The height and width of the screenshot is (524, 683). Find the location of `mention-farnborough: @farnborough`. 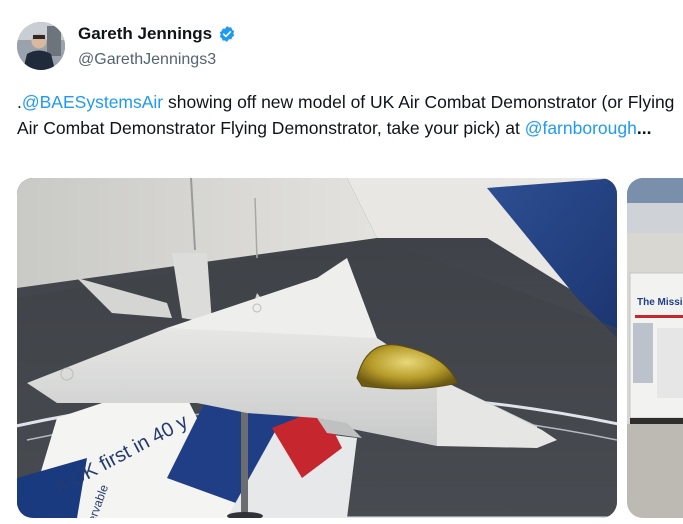

mention-farnborough: @farnborough is located at coordinates (581, 128).